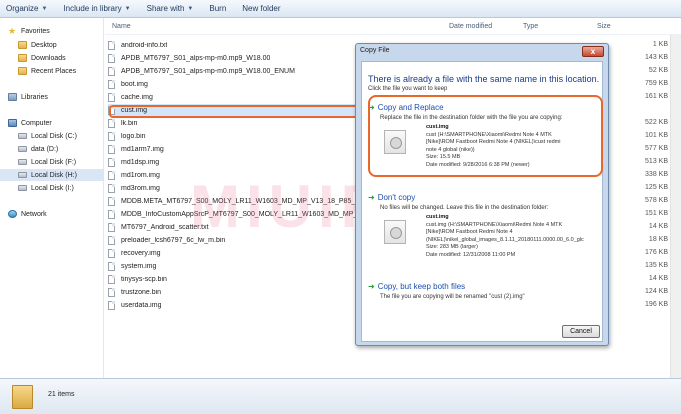  Describe the element at coordinates (416, 286) in the screenshot. I see `copy-keep-both-option: ➜ Copy, but keep both files` at that location.